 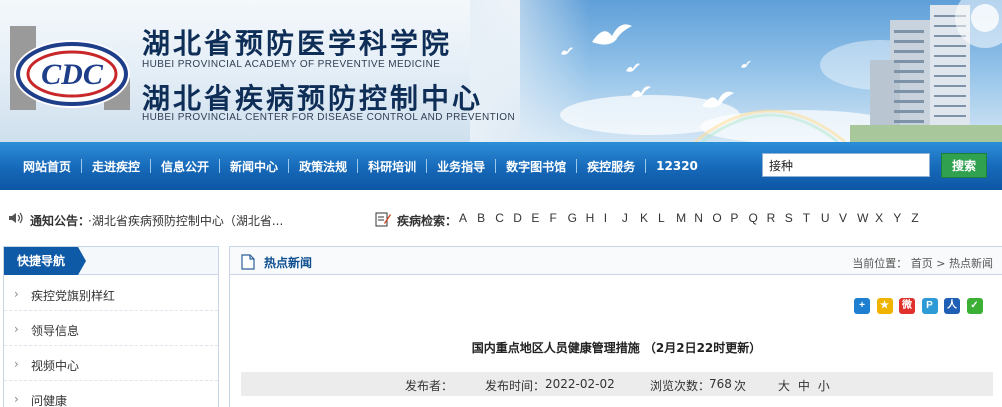 What do you see at coordinates (776, 218) in the screenshot?
I see `letter-link-r: R` at bounding box center [776, 218].